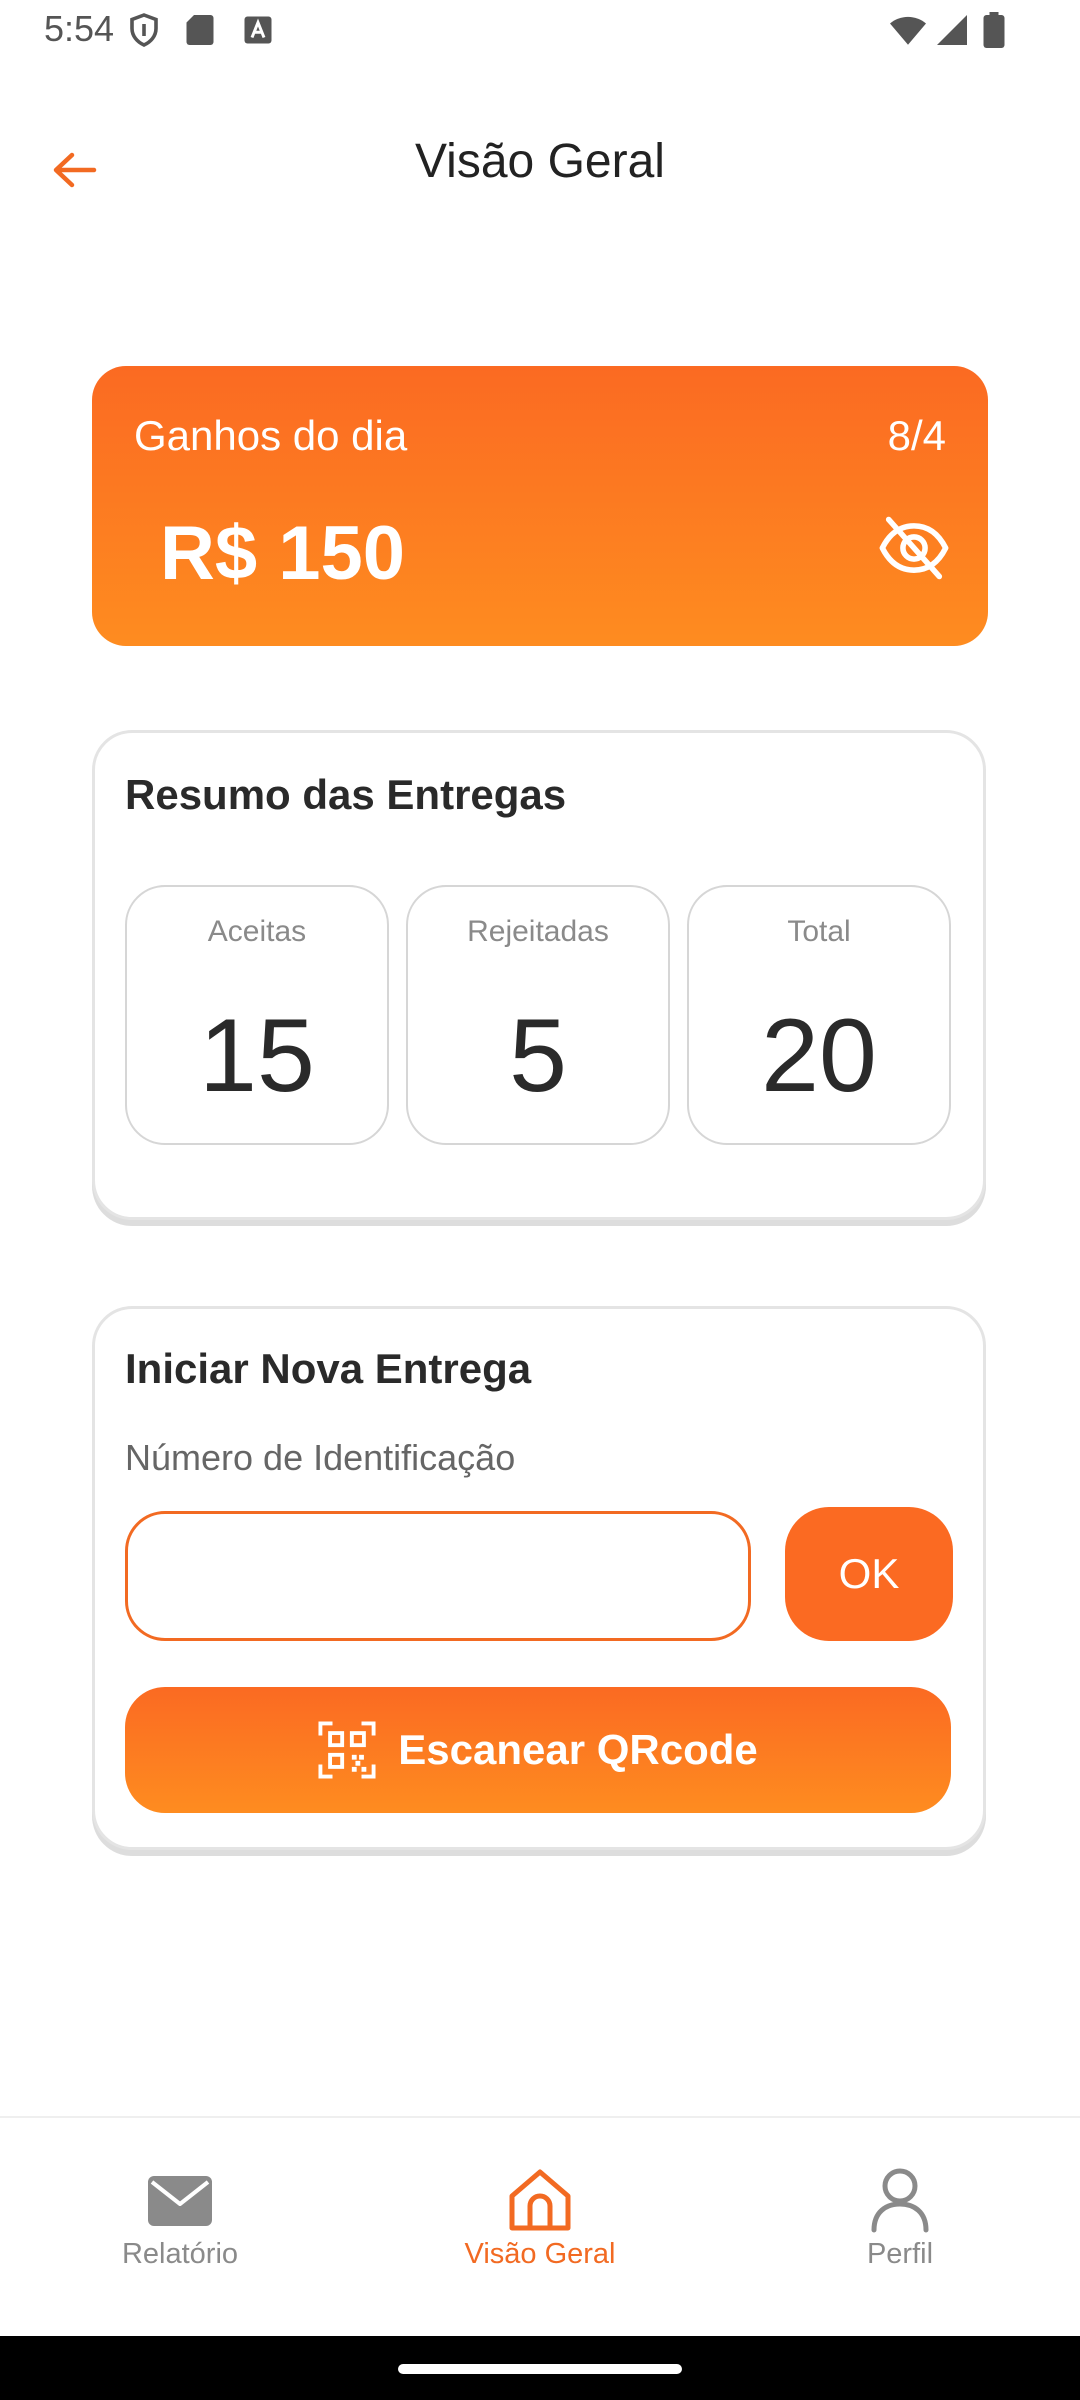 This screenshot has width=1080, height=2400. I want to click on status-bar: 5:54, so click(540, 31).